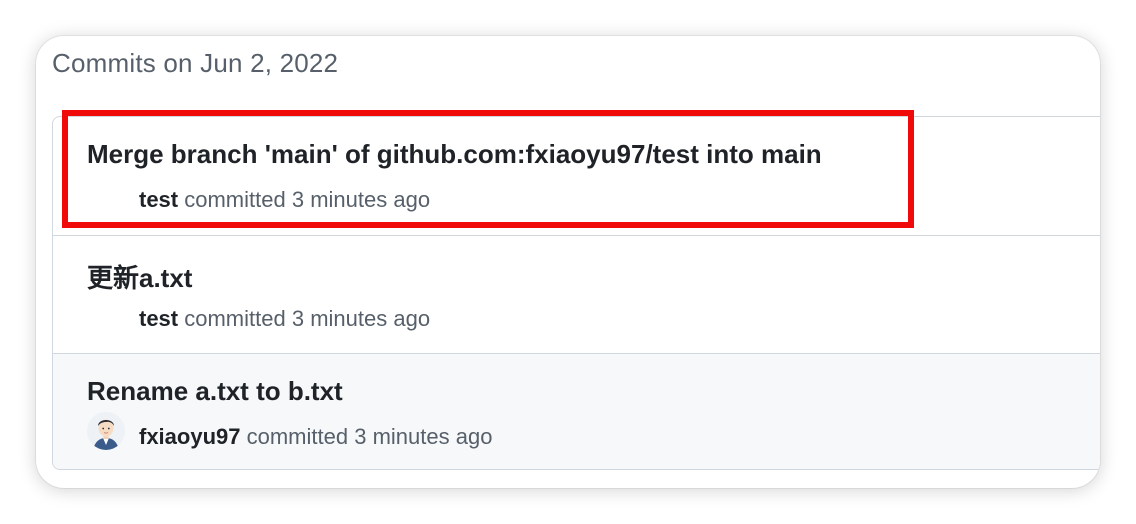 This screenshot has width=1136, height=524. I want to click on commit-meta: fxiaoyu97 committed 3 minutes ago, so click(315, 437).